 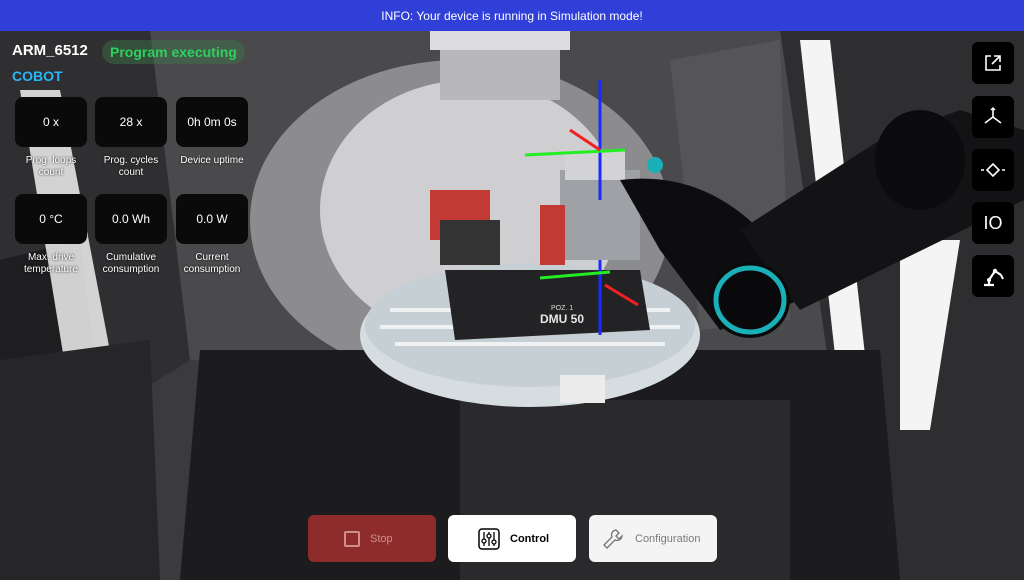 I want to click on io-icon: IO, so click(x=993, y=222).